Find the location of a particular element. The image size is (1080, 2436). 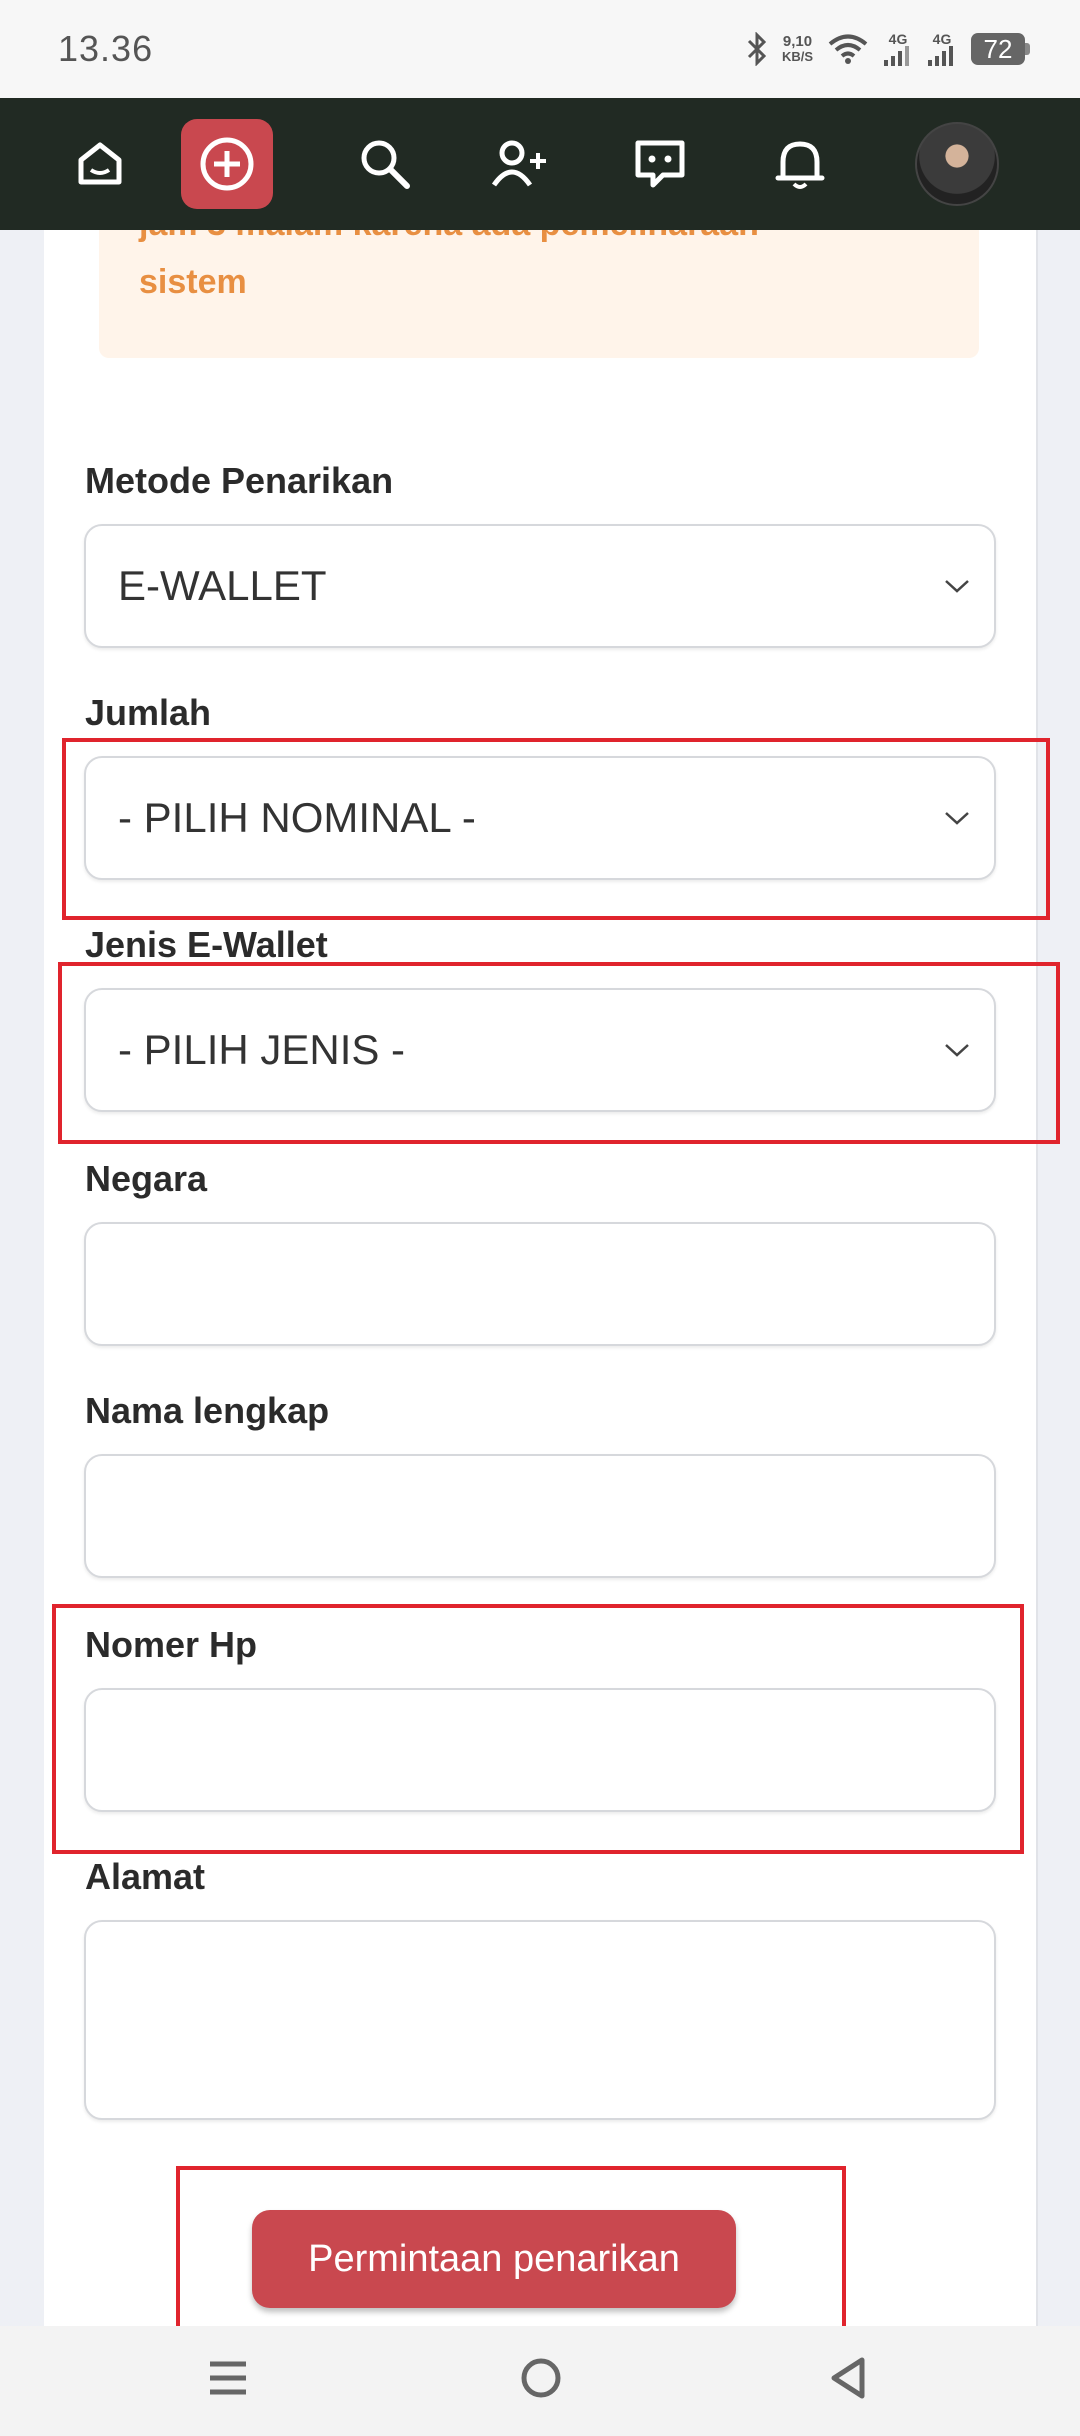

nav-home is located at coordinates (100, 164).